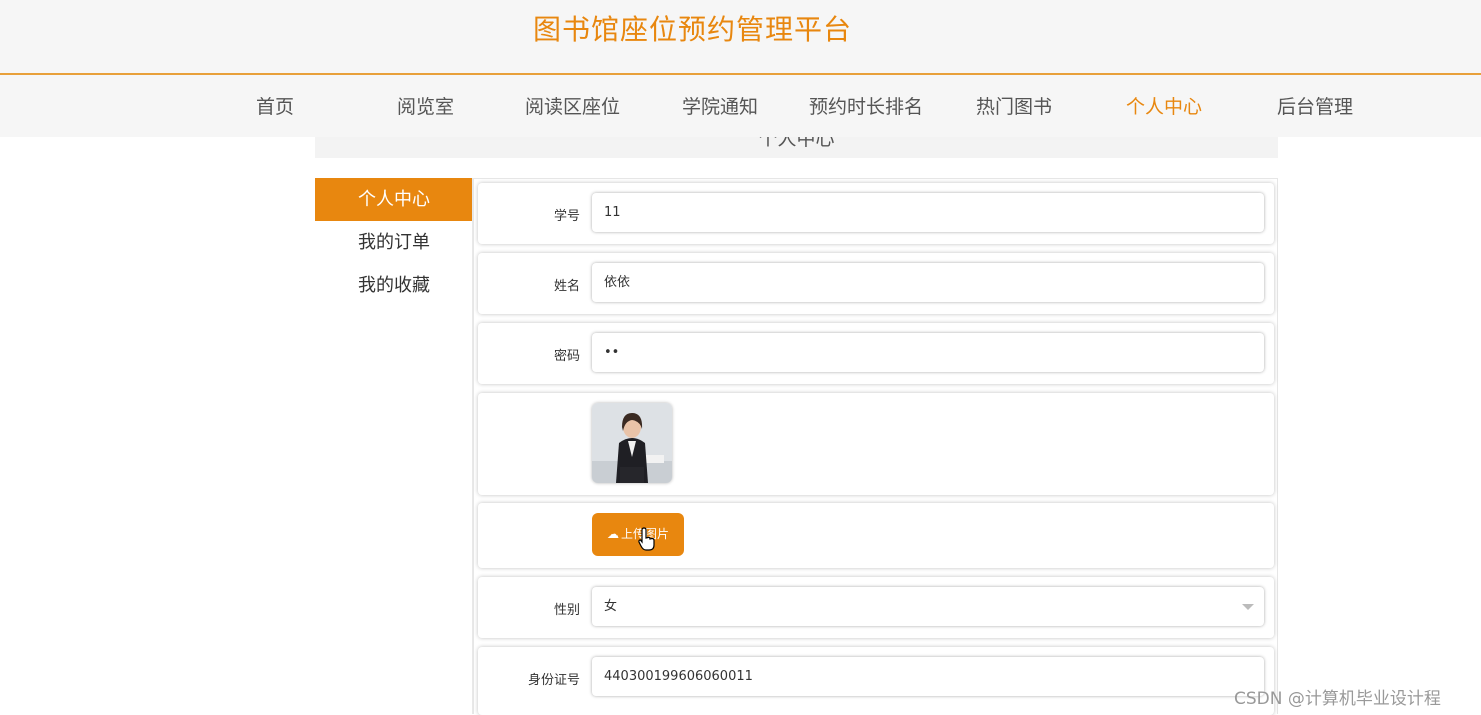 This screenshot has width=1481, height=715. Describe the element at coordinates (566, 356) in the screenshot. I see `password-label: 密码` at that location.